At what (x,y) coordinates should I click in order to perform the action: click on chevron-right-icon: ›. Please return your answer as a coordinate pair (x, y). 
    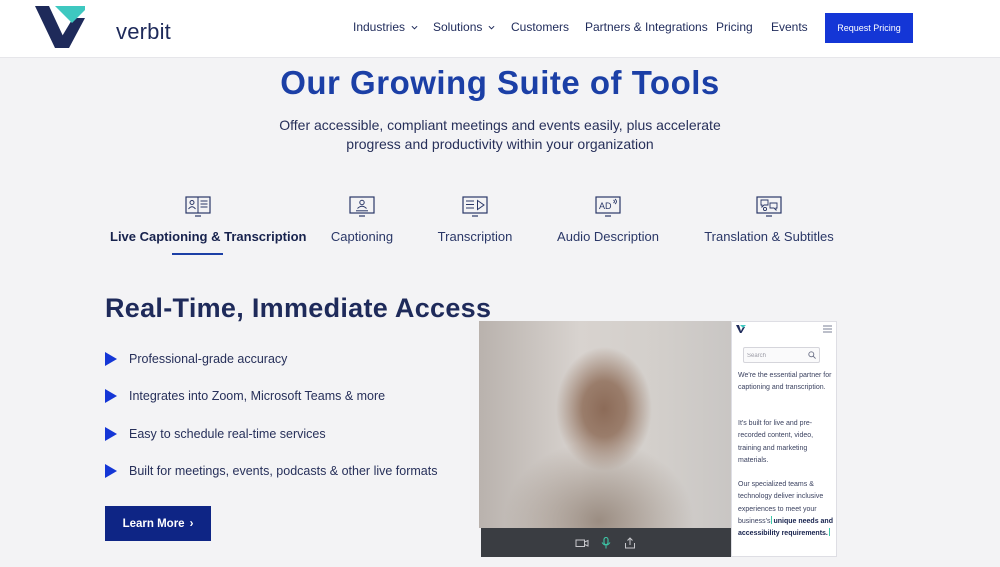
    Looking at the image, I should click on (191, 523).